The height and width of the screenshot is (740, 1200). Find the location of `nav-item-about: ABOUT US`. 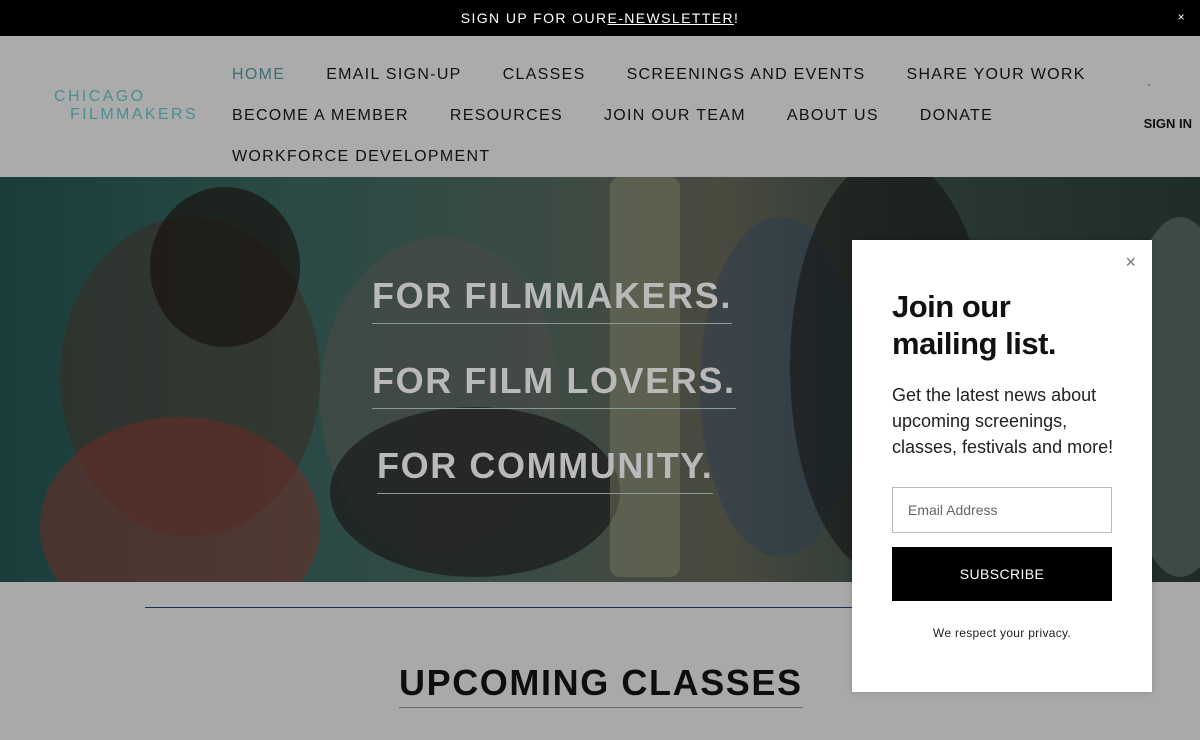

nav-item-about: ABOUT US is located at coordinates (833, 116).